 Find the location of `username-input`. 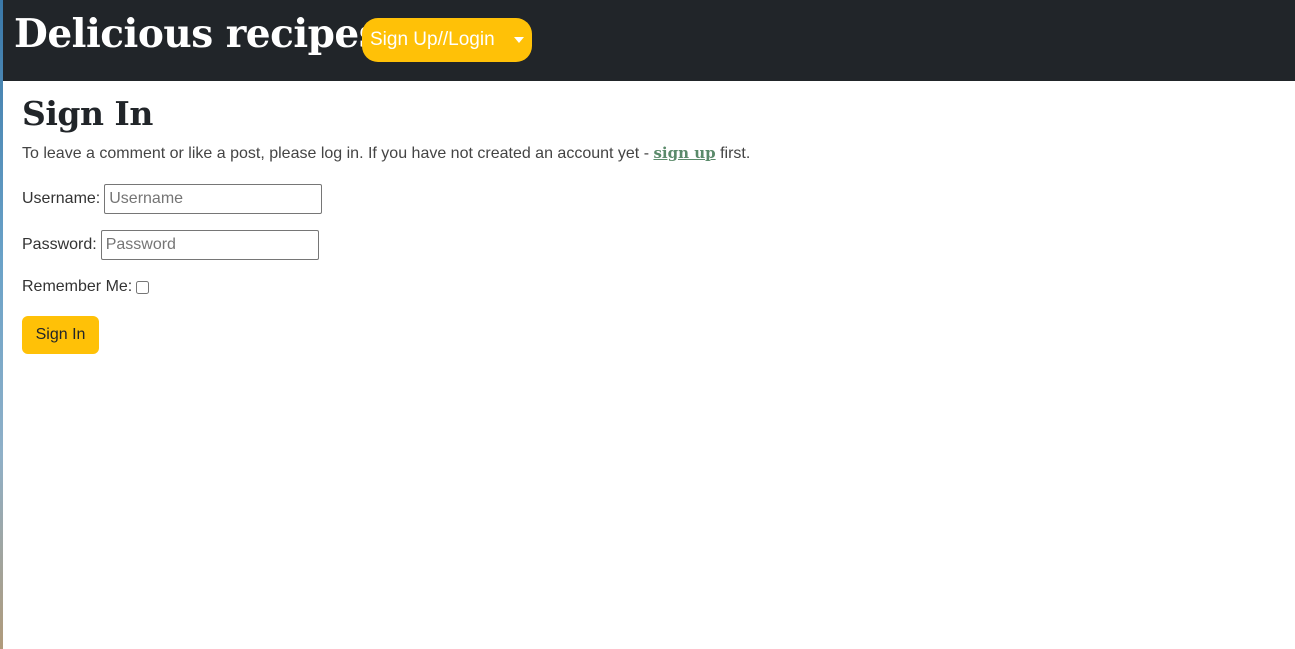

username-input is located at coordinates (213, 199).